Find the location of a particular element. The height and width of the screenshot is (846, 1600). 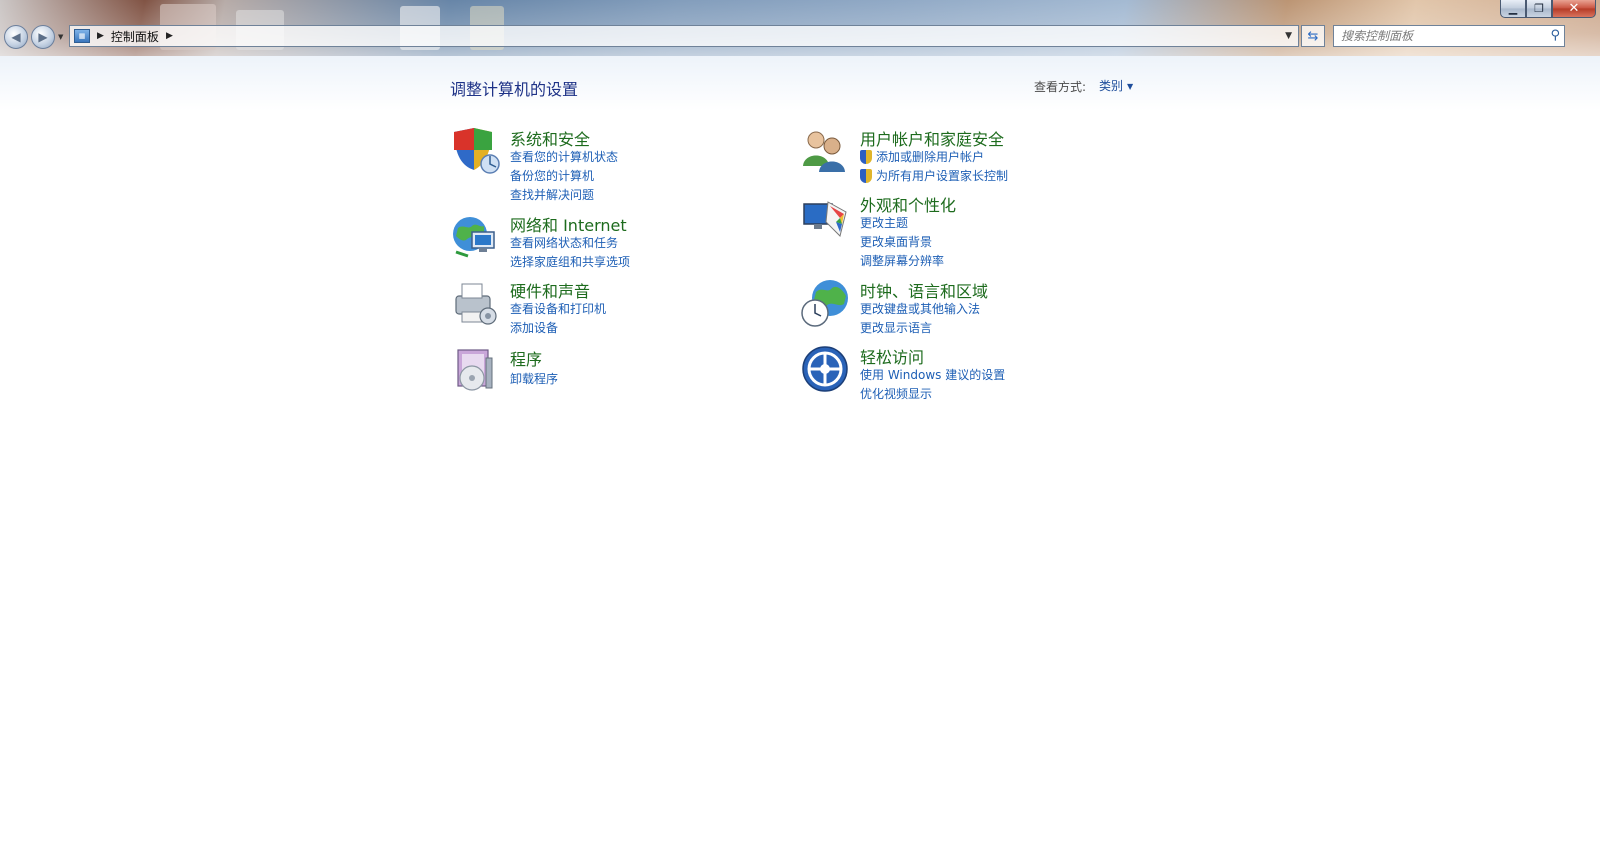

window-controls: ▁ ❐ ✕ is located at coordinates (1548, 9).